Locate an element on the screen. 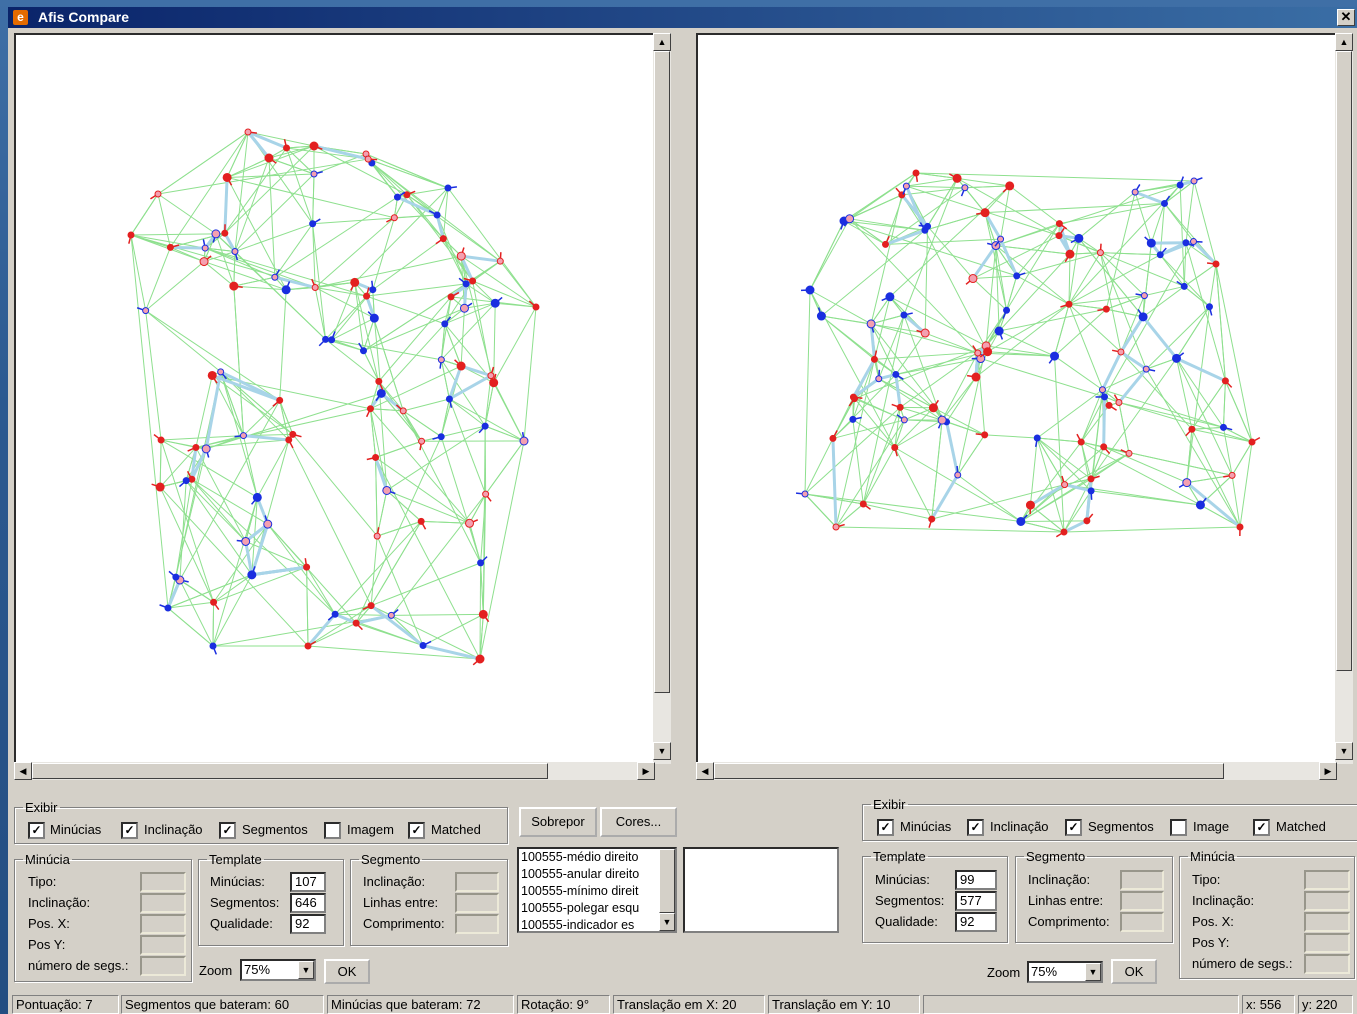 Image resolution: width=1357 pixels, height=1014 pixels. scroll-down-icon: ▼ is located at coordinates (667, 922).